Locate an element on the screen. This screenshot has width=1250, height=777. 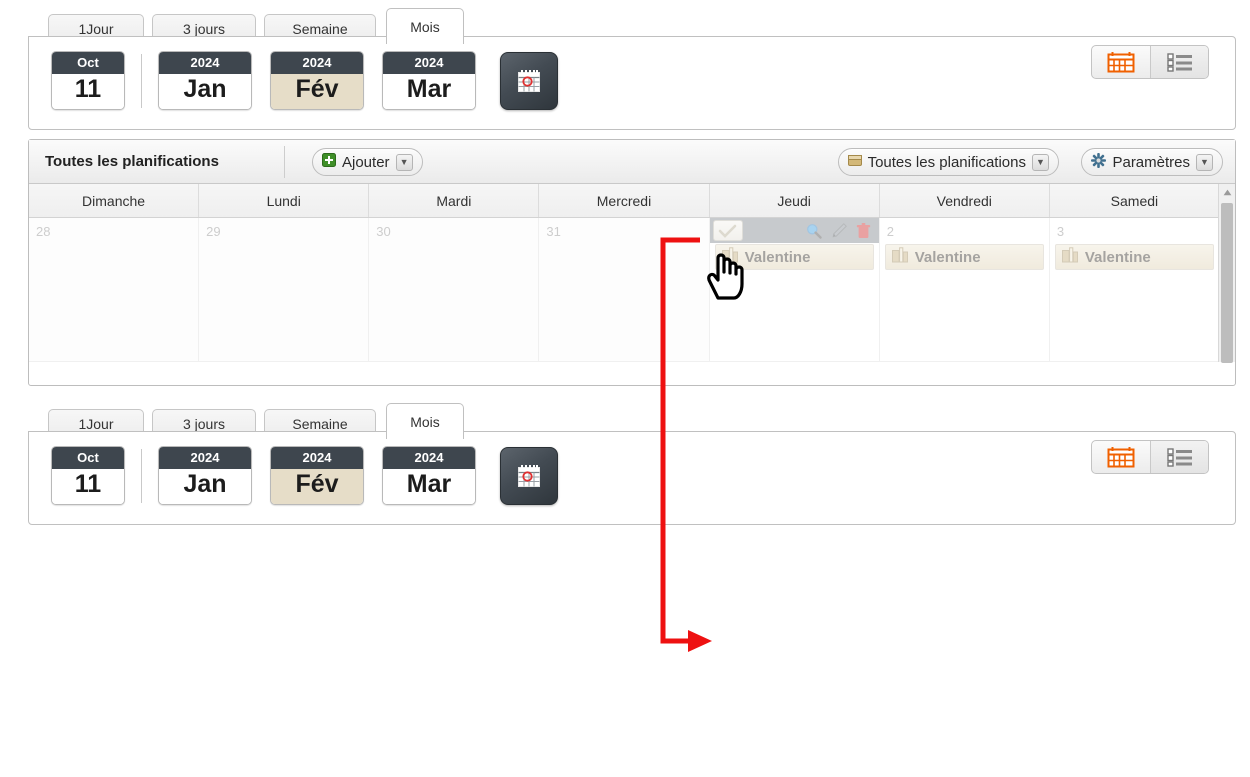
day-number: 31 is located at coordinates (553, 231).